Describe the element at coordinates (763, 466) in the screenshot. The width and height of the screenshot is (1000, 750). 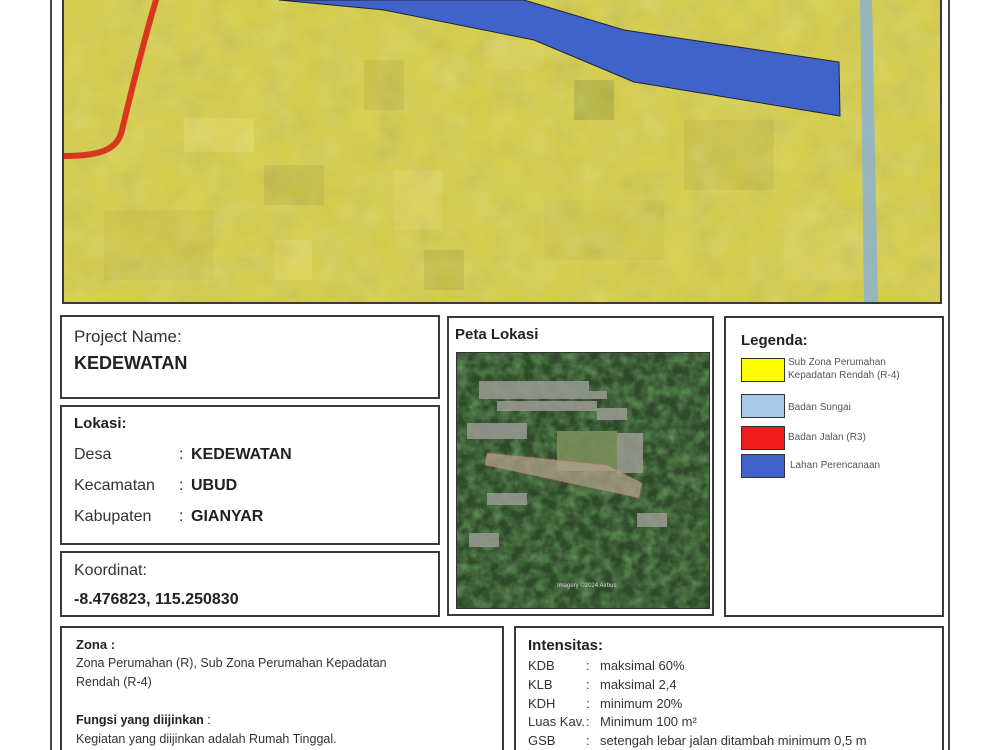
I see `legend-swatch-plot` at that location.